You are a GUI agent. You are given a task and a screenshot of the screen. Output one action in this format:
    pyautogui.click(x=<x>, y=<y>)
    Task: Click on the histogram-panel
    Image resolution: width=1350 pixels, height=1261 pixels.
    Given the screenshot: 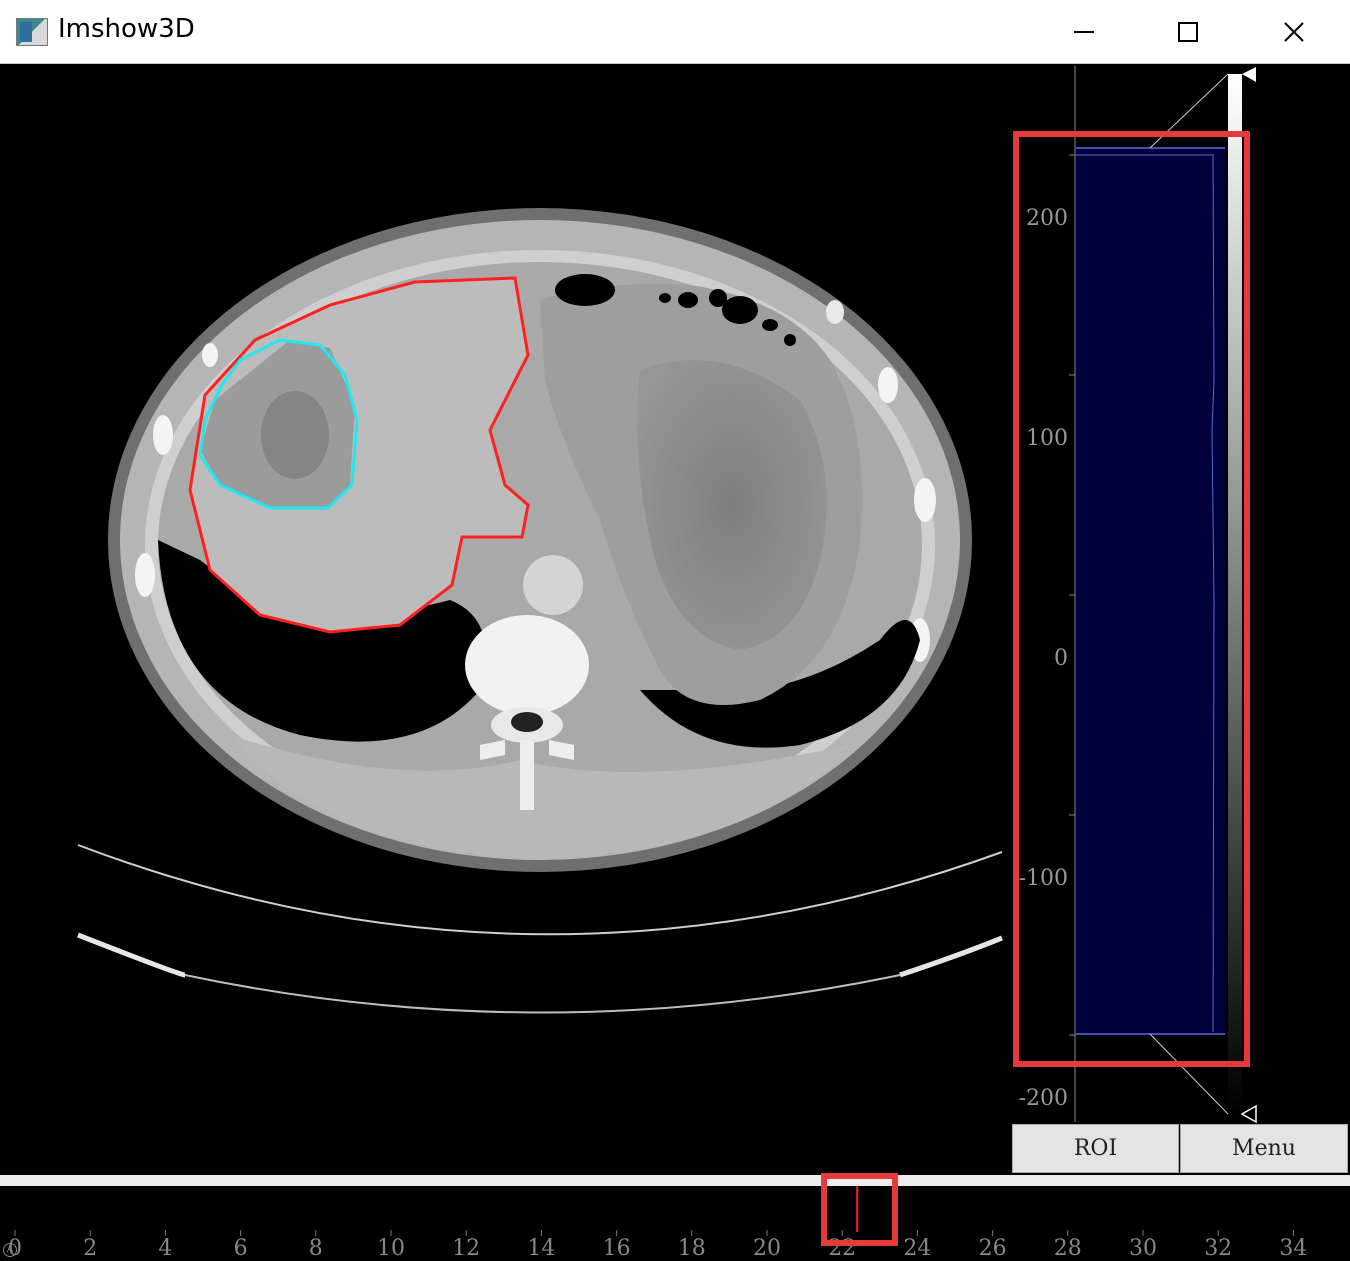 What is the action you would take?
    pyautogui.click(x=1163, y=595)
    